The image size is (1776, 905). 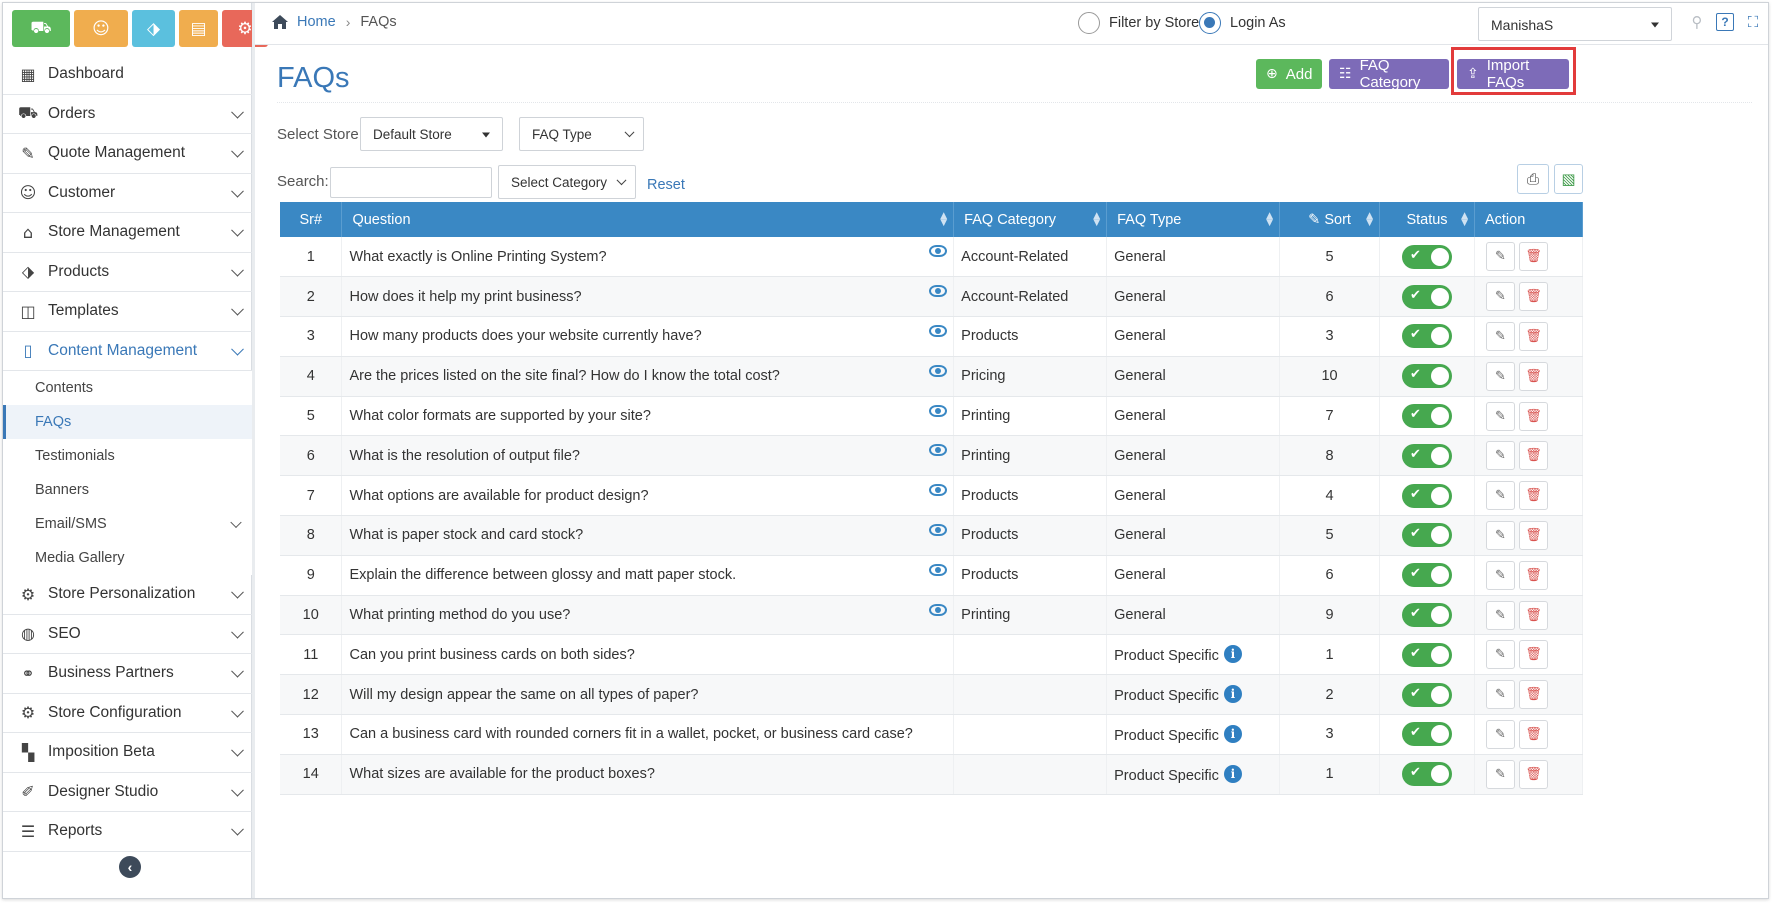 What do you see at coordinates (127, 595) in the screenshot?
I see `sidebar-item-store-personalization: ⚙ Store Personalization` at bounding box center [127, 595].